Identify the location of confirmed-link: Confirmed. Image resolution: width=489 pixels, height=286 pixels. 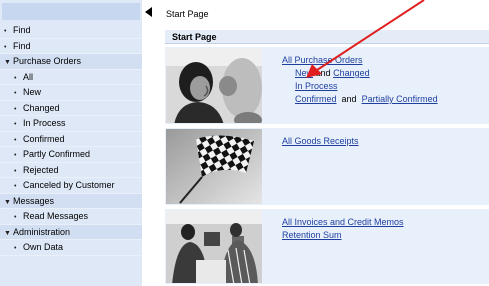
(316, 99).